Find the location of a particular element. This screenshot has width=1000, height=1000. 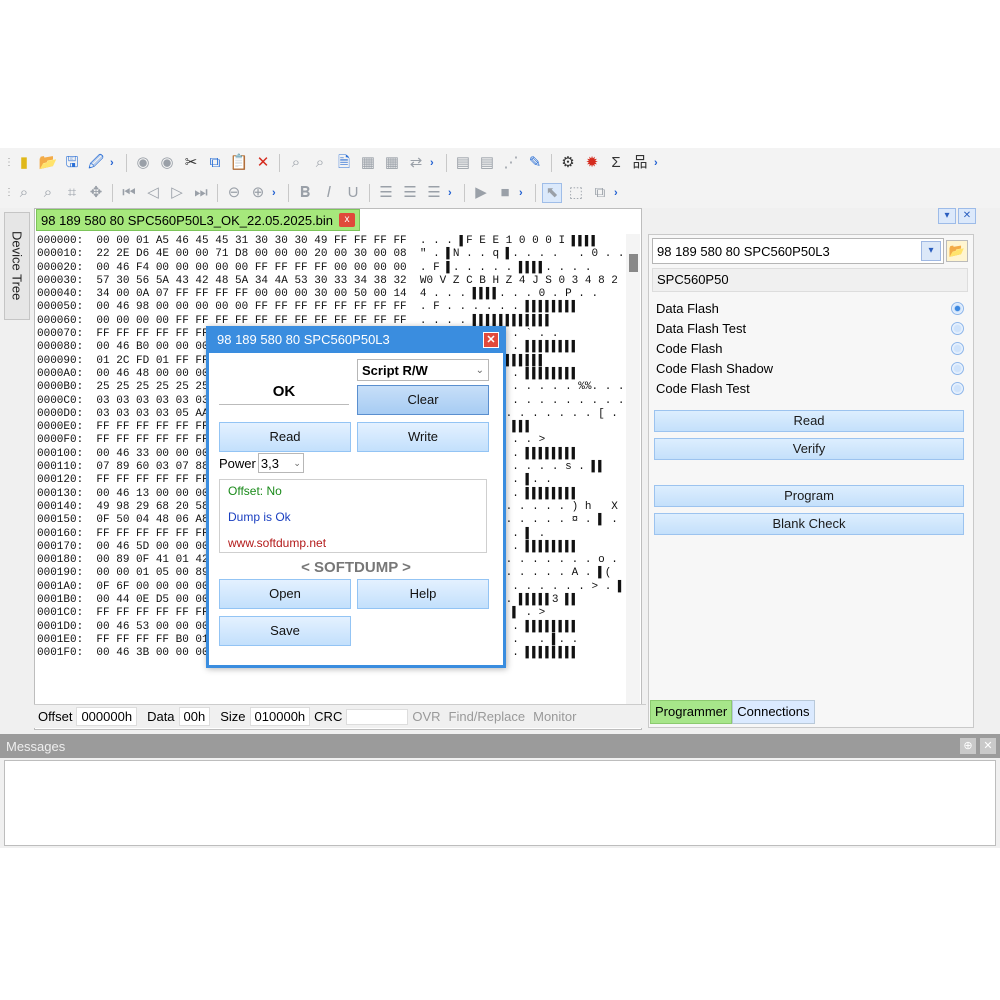

write-button: Write is located at coordinates (423, 437).